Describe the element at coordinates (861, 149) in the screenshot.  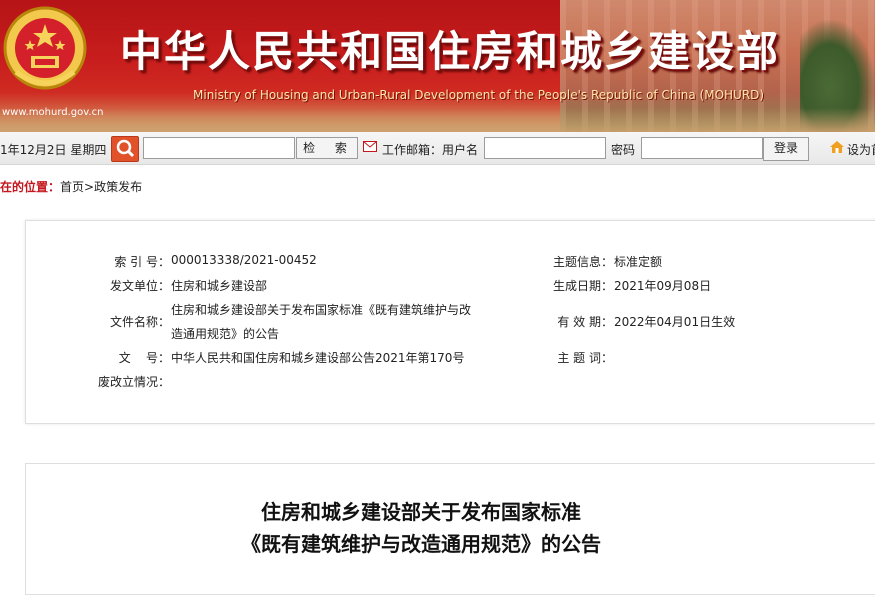
I see `set-homepage-link: 设为首` at that location.